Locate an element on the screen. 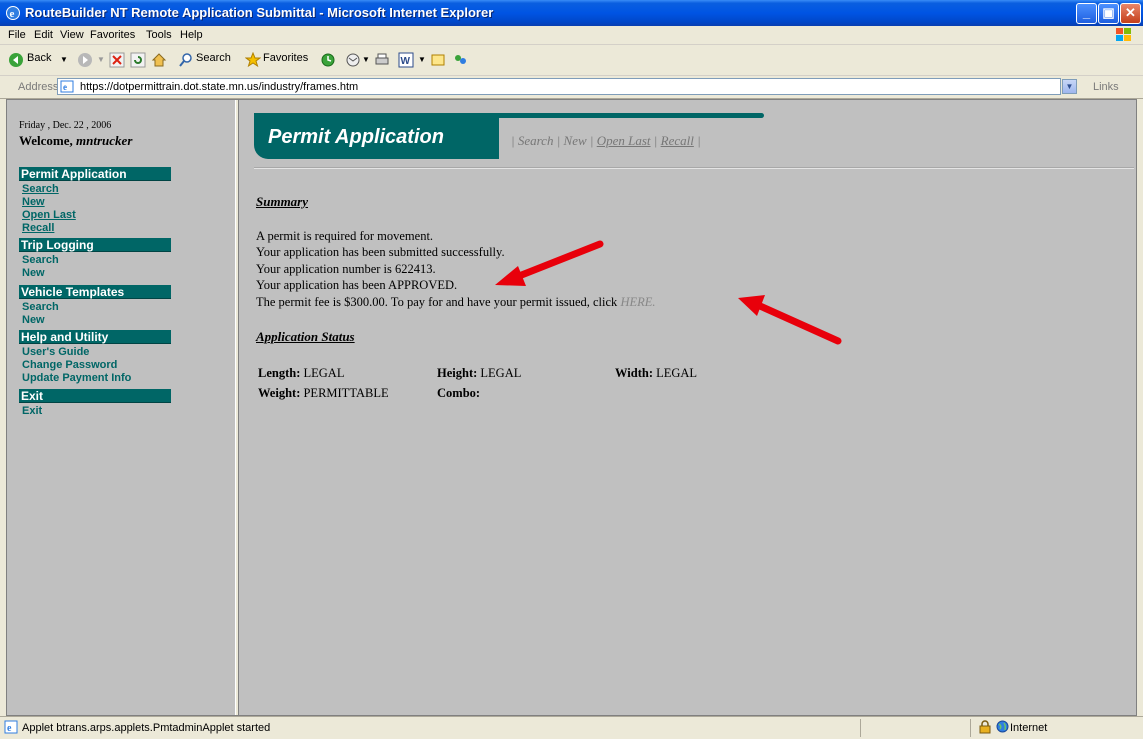 Image resolution: width=1143 pixels, height=739 pixels. maximize-button: ▣ is located at coordinates (1108, 13).